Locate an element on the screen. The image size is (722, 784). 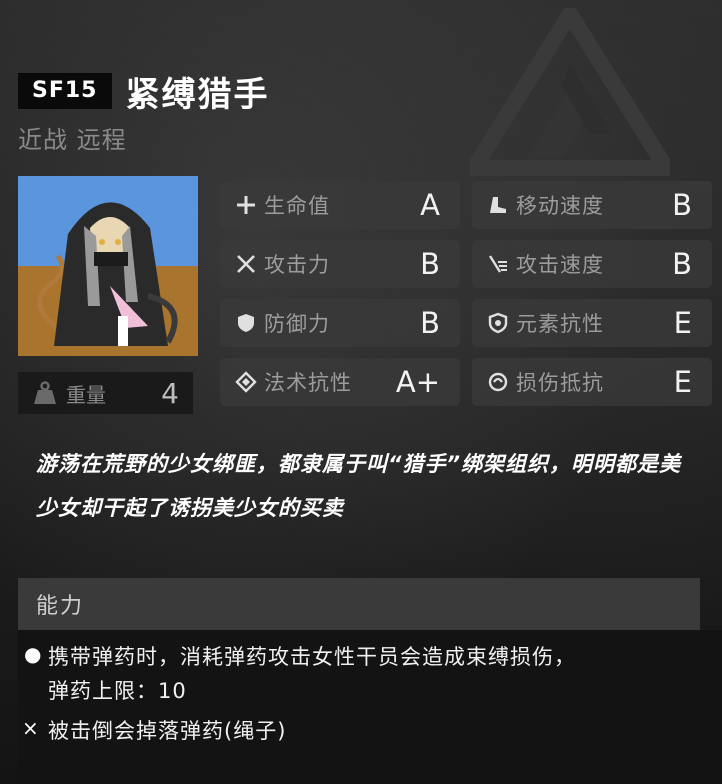
ability-item-line: 携带弹药时，消耗弹药攻击女性干员会造成束缚损伤， is located at coordinates (312, 657).